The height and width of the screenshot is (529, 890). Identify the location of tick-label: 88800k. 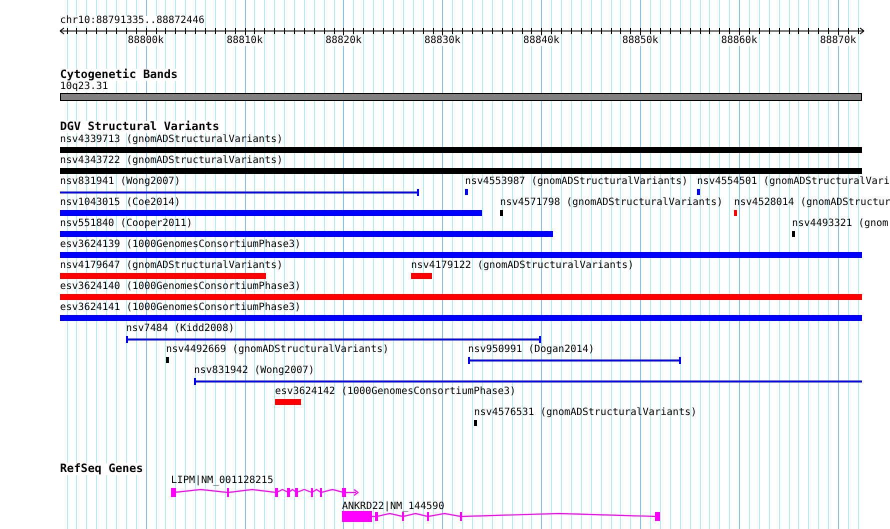
(146, 41).